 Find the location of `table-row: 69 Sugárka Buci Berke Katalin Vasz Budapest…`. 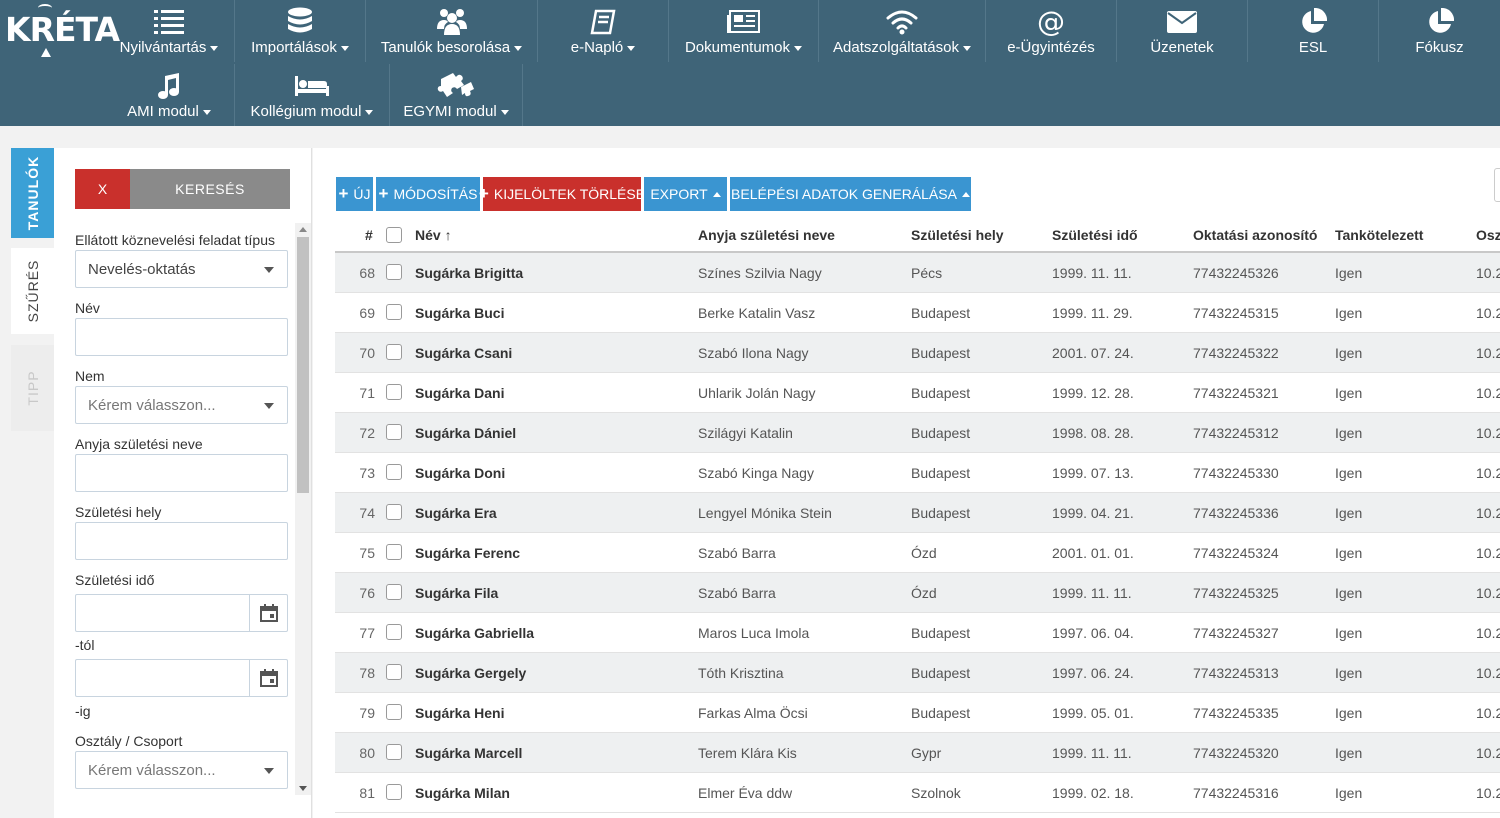

table-row: 69 Sugárka Buci Berke Katalin Vasz Budapest… is located at coordinates (917, 313).